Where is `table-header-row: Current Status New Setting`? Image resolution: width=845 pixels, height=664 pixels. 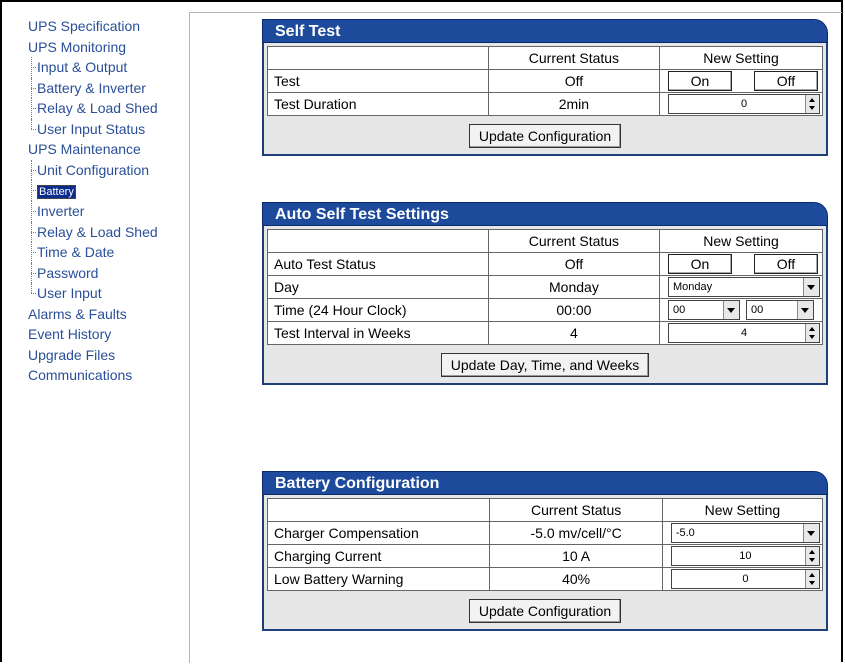 table-header-row: Current Status New Setting is located at coordinates (545, 510).